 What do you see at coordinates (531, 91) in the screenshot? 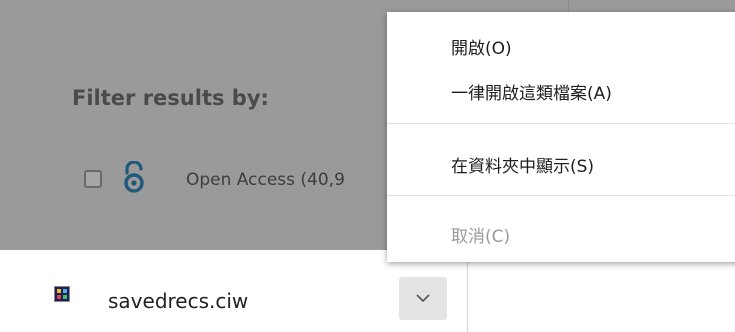
I see `menu-item-always-open: 一律開啟這類檔案(A)` at bounding box center [531, 91].